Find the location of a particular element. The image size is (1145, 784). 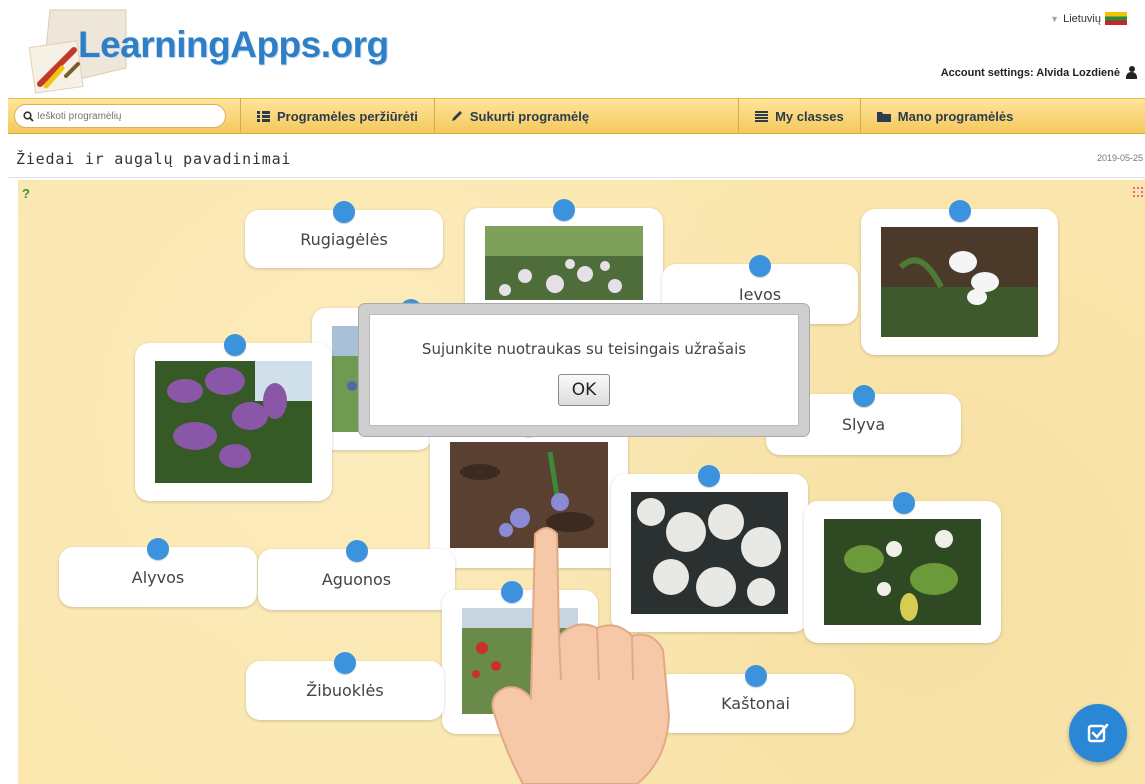

label-text: Kaštonai is located at coordinates (755, 703).